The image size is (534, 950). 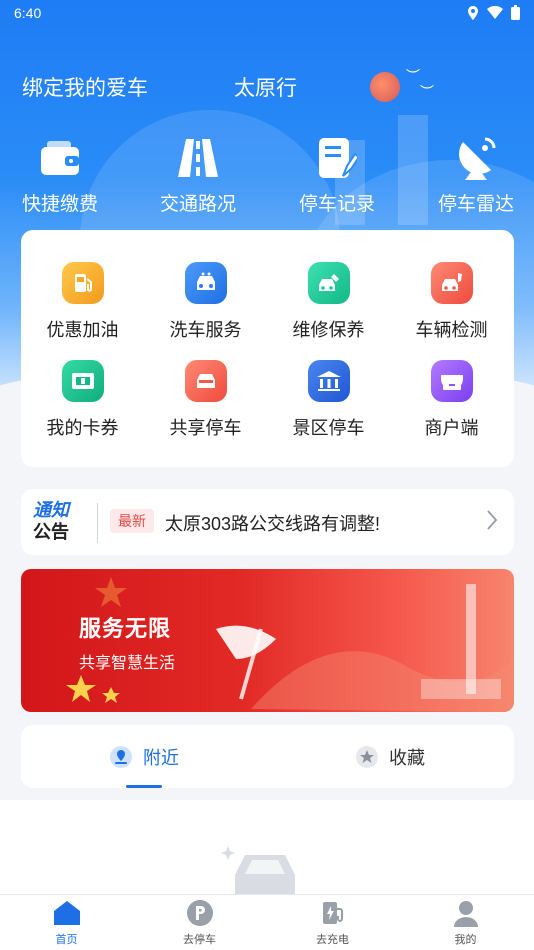 What do you see at coordinates (451, 283) in the screenshot?
I see `inspection-icon` at bounding box center [451, 283].